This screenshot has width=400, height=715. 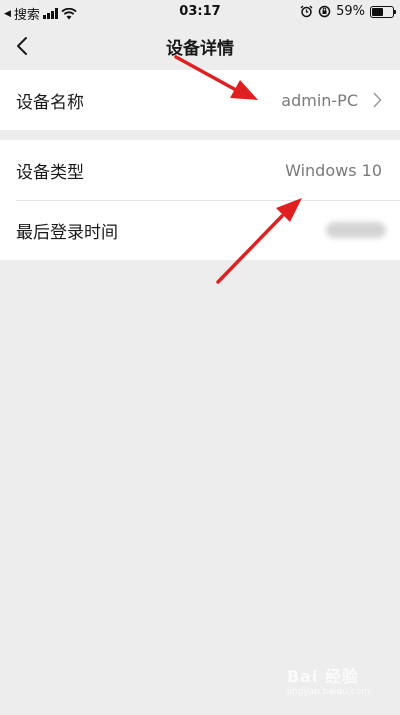 I want to click on status-bar: ◀ 搜索 03:17 59%, so click(x=200, y=12).